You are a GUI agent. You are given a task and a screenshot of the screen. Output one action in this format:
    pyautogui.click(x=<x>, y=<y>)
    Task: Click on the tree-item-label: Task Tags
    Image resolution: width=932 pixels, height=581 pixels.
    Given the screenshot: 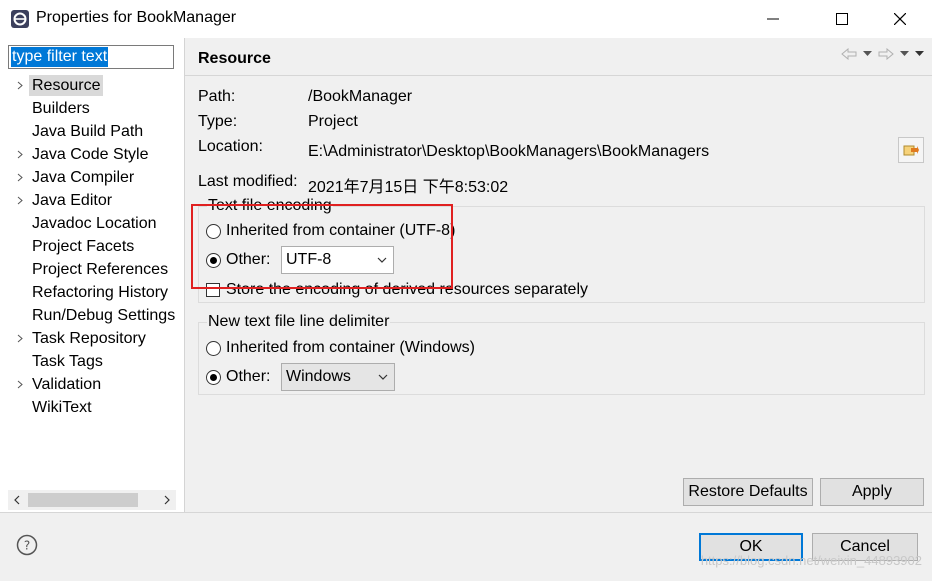 What is the action you would take?
    pyautogui.click(x=67, y=361)
    